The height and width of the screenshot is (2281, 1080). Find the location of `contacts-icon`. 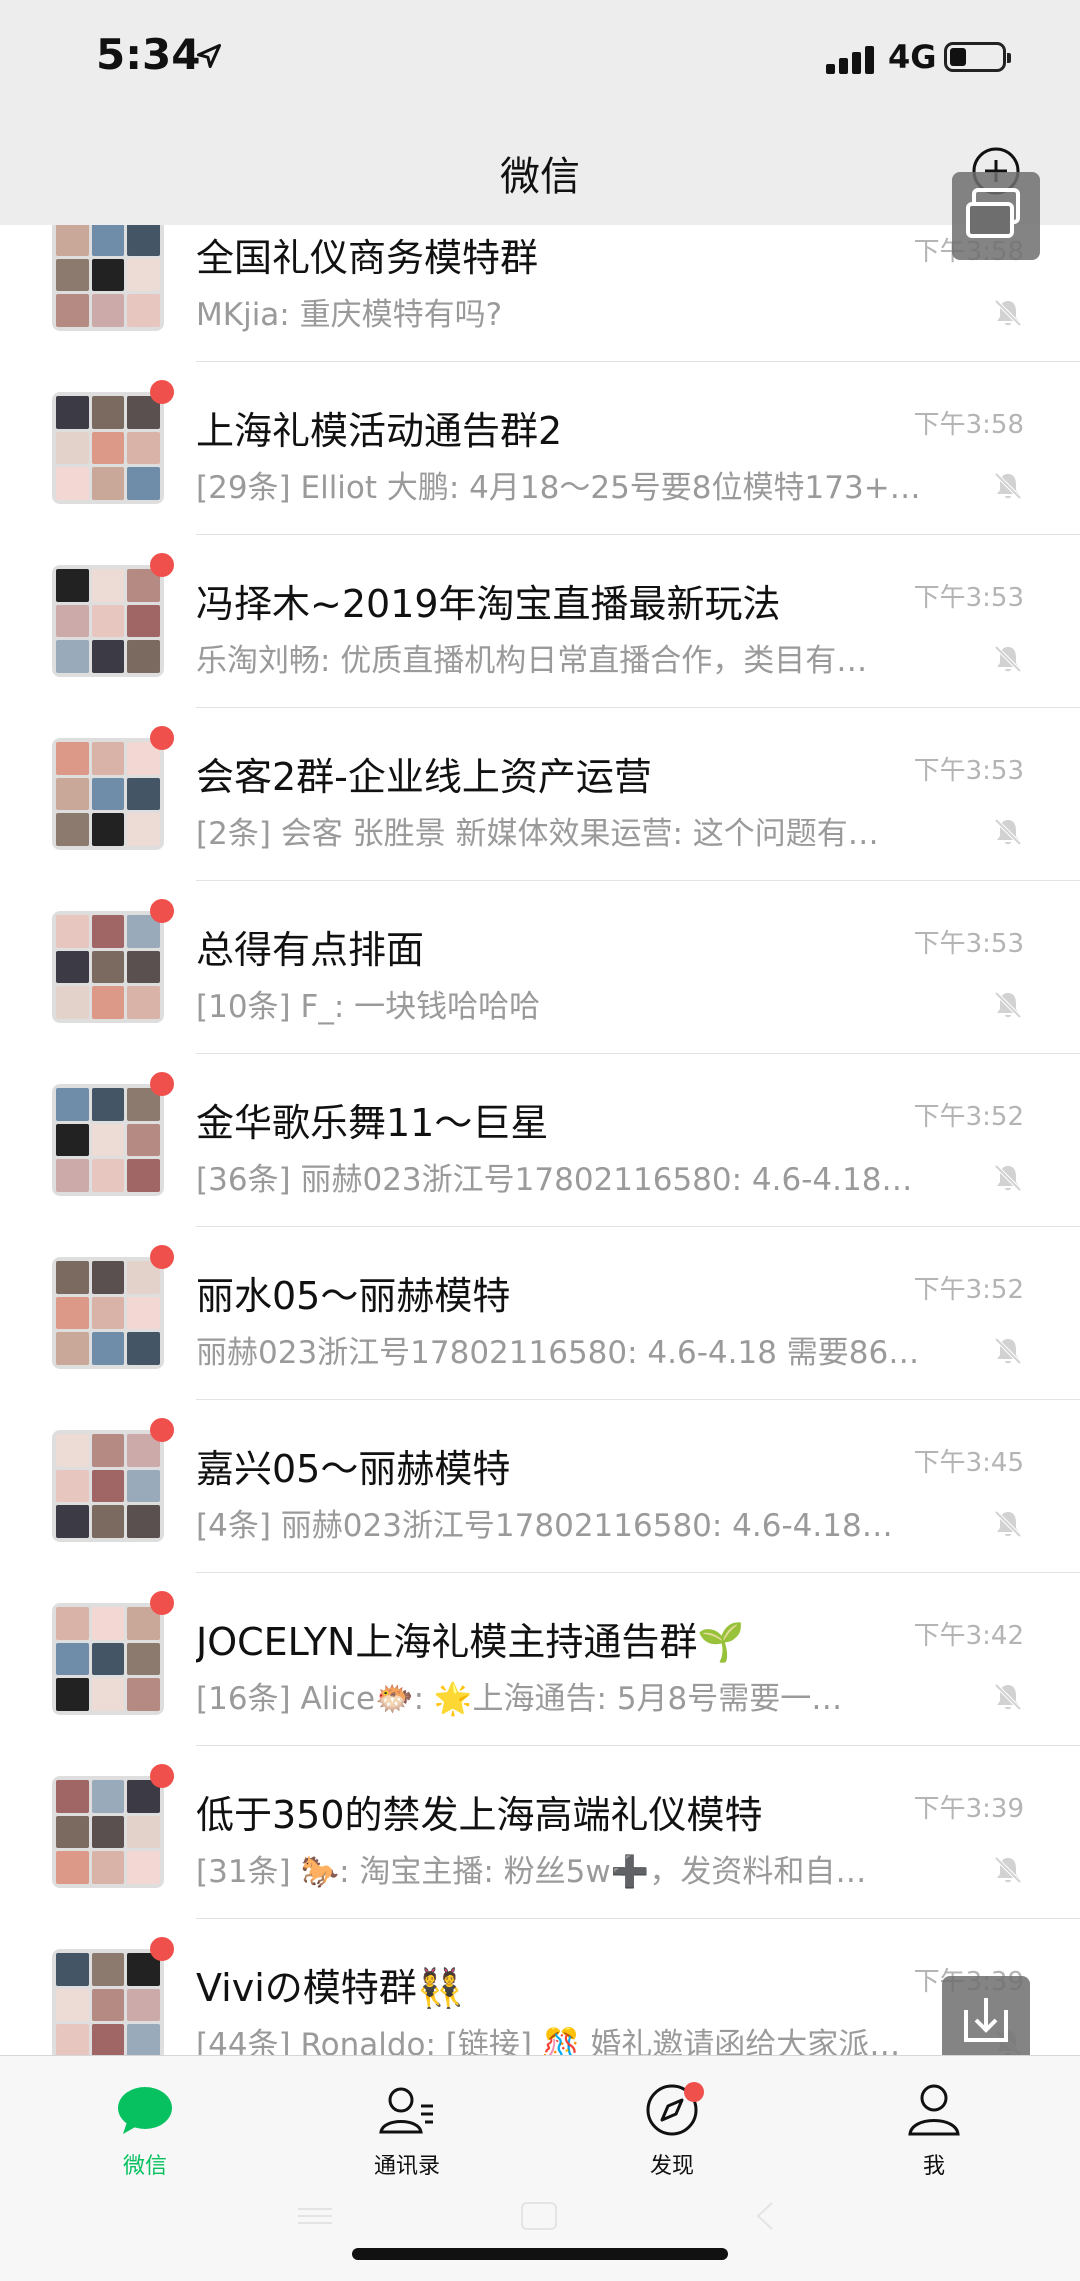

contacts-icon is located at coordinates (406, 2110).